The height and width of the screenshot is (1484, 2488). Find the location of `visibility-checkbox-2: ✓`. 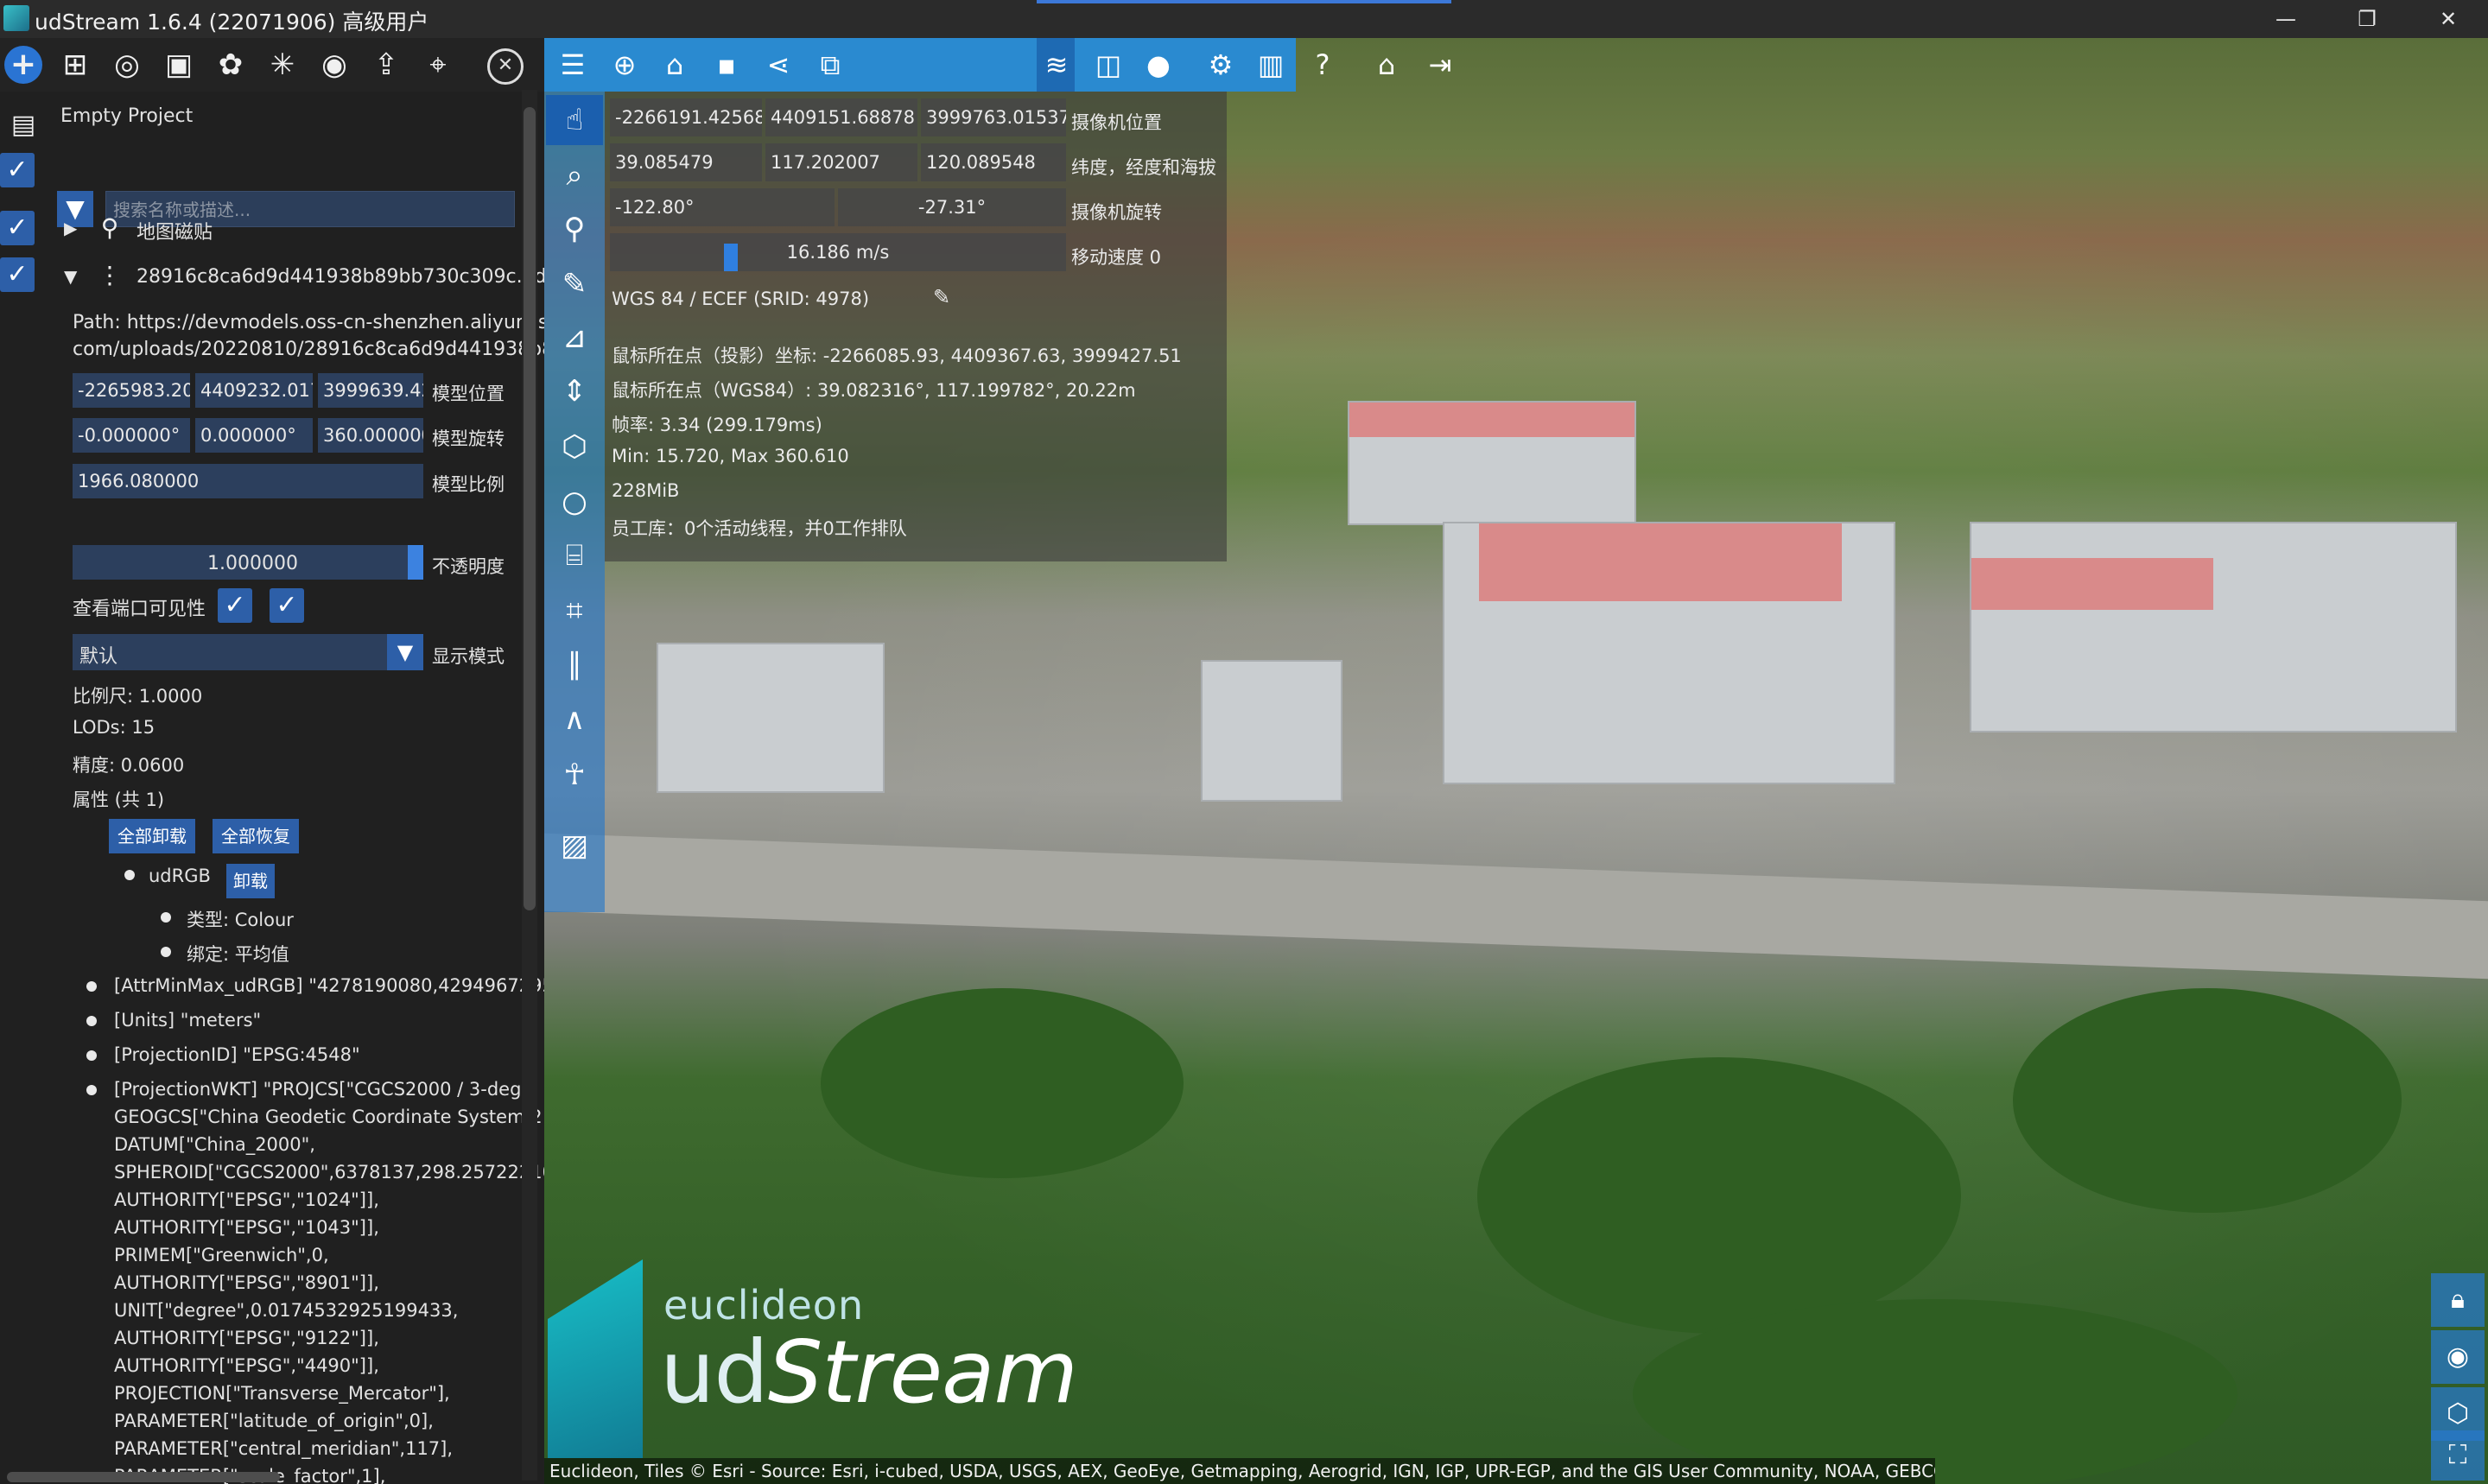

visibility-checkbox-2: ✓ is located at coordinates (287, 605).